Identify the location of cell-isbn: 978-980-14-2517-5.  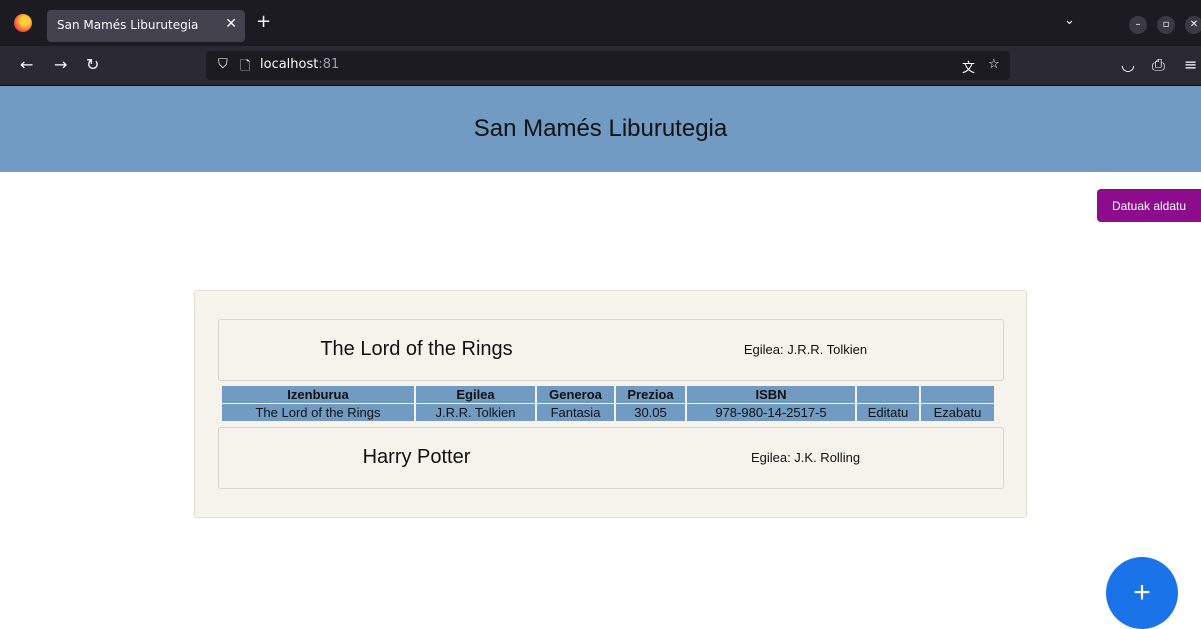
(771, 412).